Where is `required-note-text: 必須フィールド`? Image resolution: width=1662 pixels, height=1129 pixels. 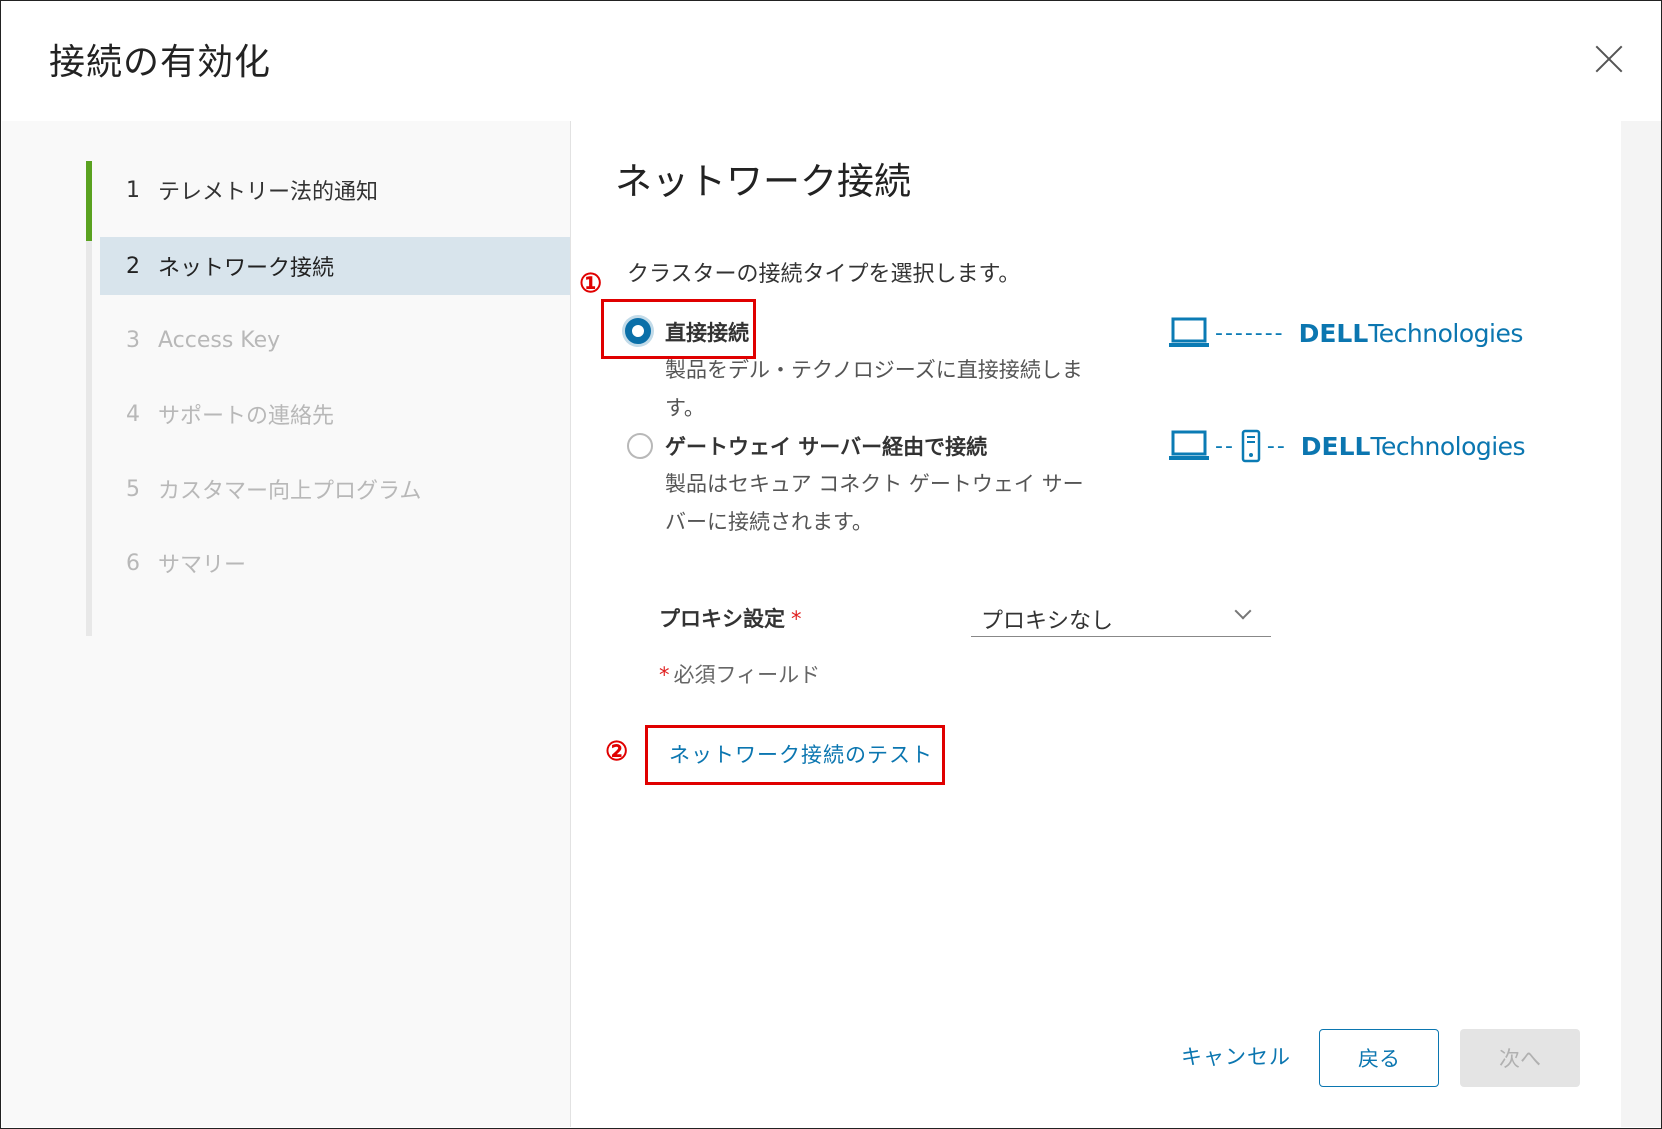
required-note-text: 必須フィールド is located at coordinates (747, 675).